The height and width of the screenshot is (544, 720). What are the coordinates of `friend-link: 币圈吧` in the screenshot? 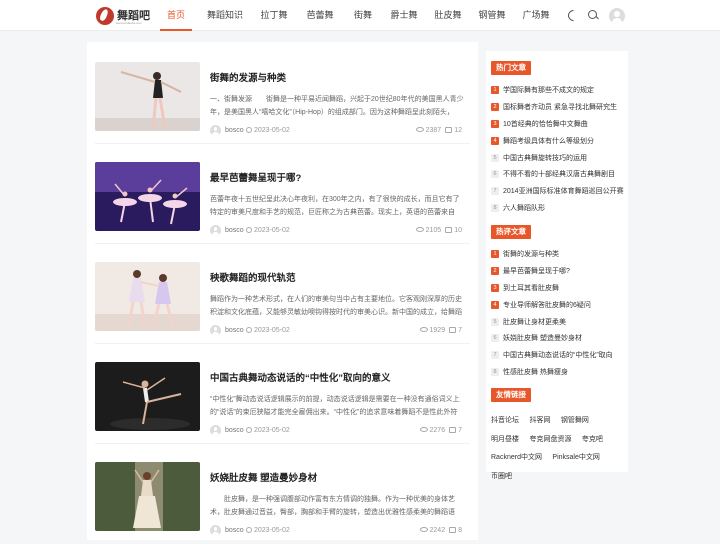 It's located at (501, 477).